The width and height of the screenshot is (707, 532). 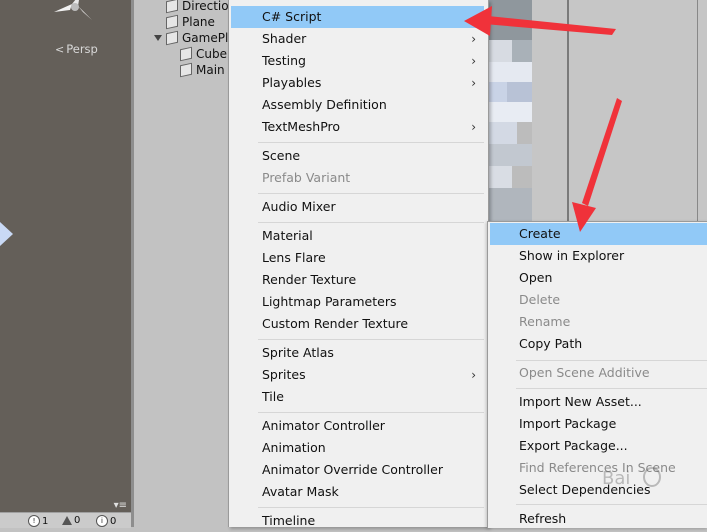 What do you see at coordinates (284, 60) in the screenshot?
I see `menu-item-label: Testing` at bounding box center [284, 60].